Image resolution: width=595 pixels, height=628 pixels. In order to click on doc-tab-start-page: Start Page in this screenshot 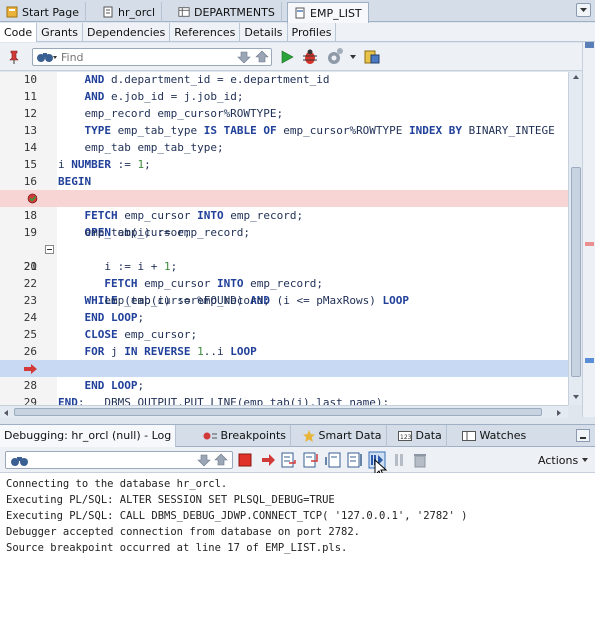, I will do `click(43, 12)`.